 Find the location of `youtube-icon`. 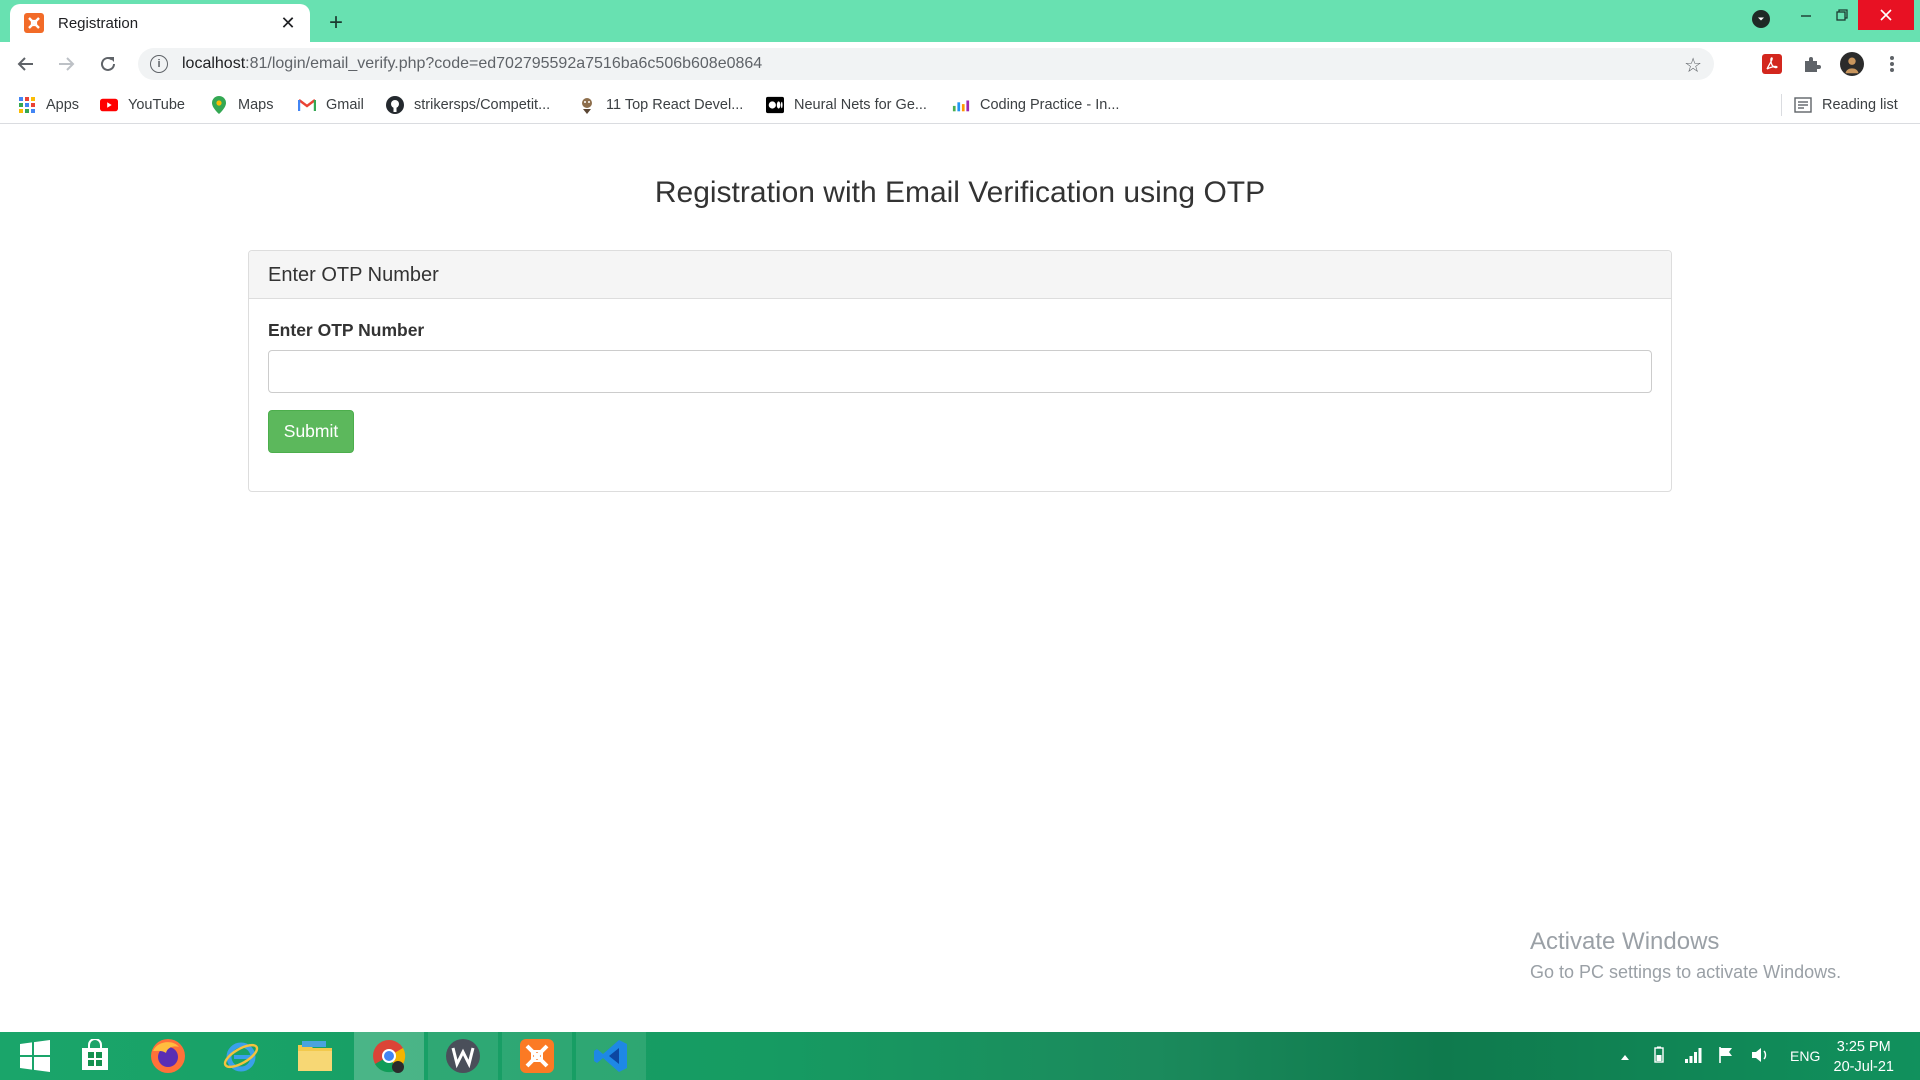

youtube-icon is located at coordinates (109, 105).